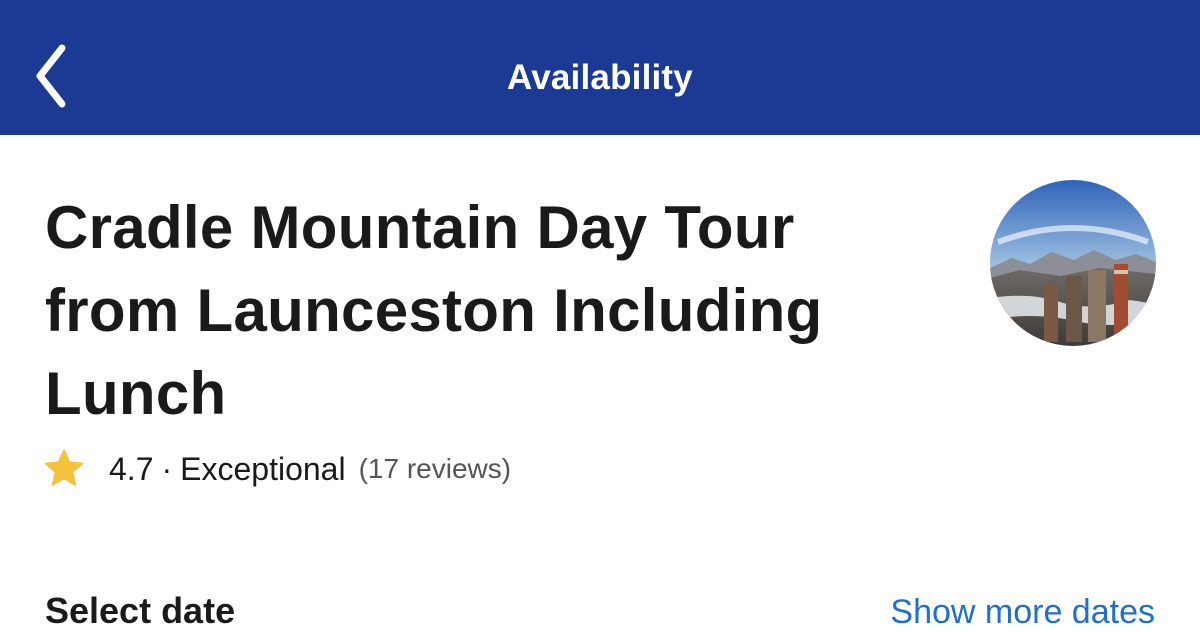  I want to click on rating-score: 4.7, so click(131, 468).